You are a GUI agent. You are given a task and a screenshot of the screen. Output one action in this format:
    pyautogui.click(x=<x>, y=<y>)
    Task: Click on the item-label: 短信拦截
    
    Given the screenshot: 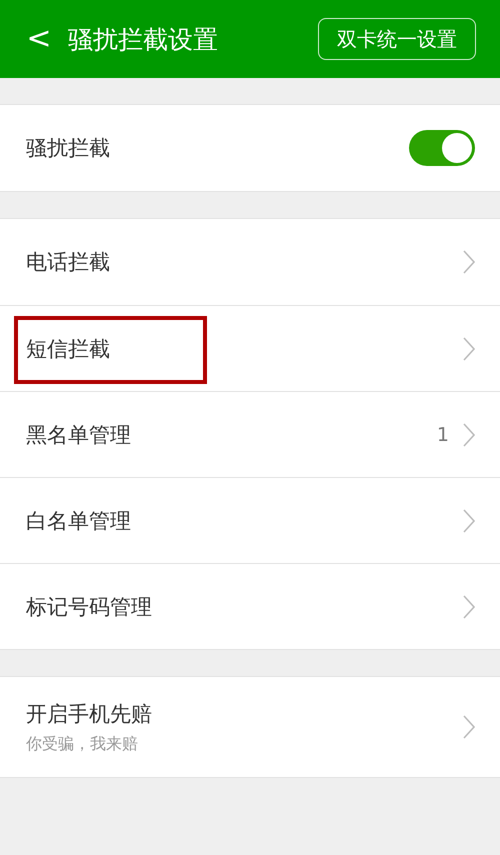 What is the action you would take?
    pyautogui.click(x=68, y=349)
    